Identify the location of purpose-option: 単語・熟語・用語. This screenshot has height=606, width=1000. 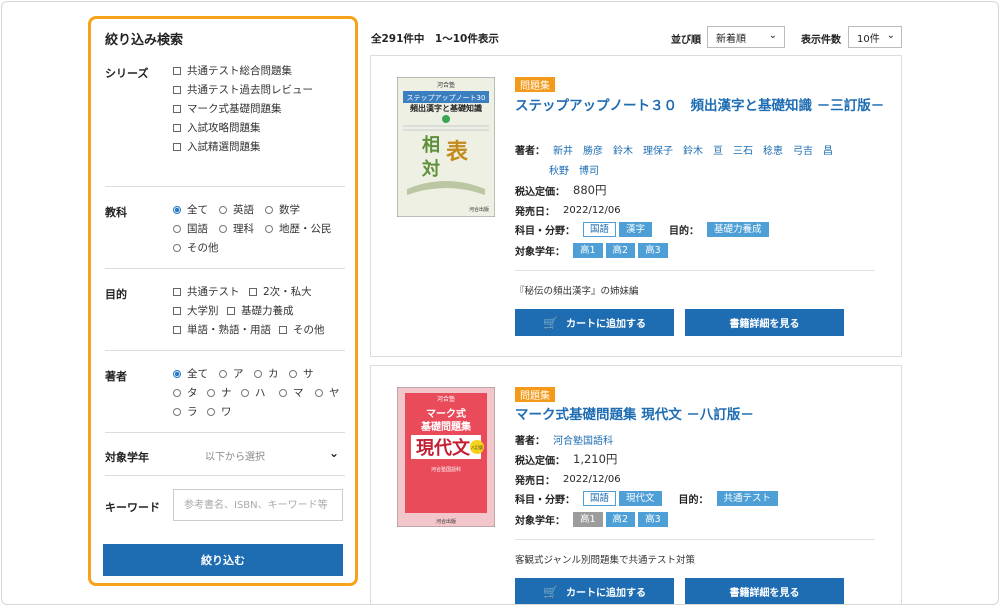
(222, 329).